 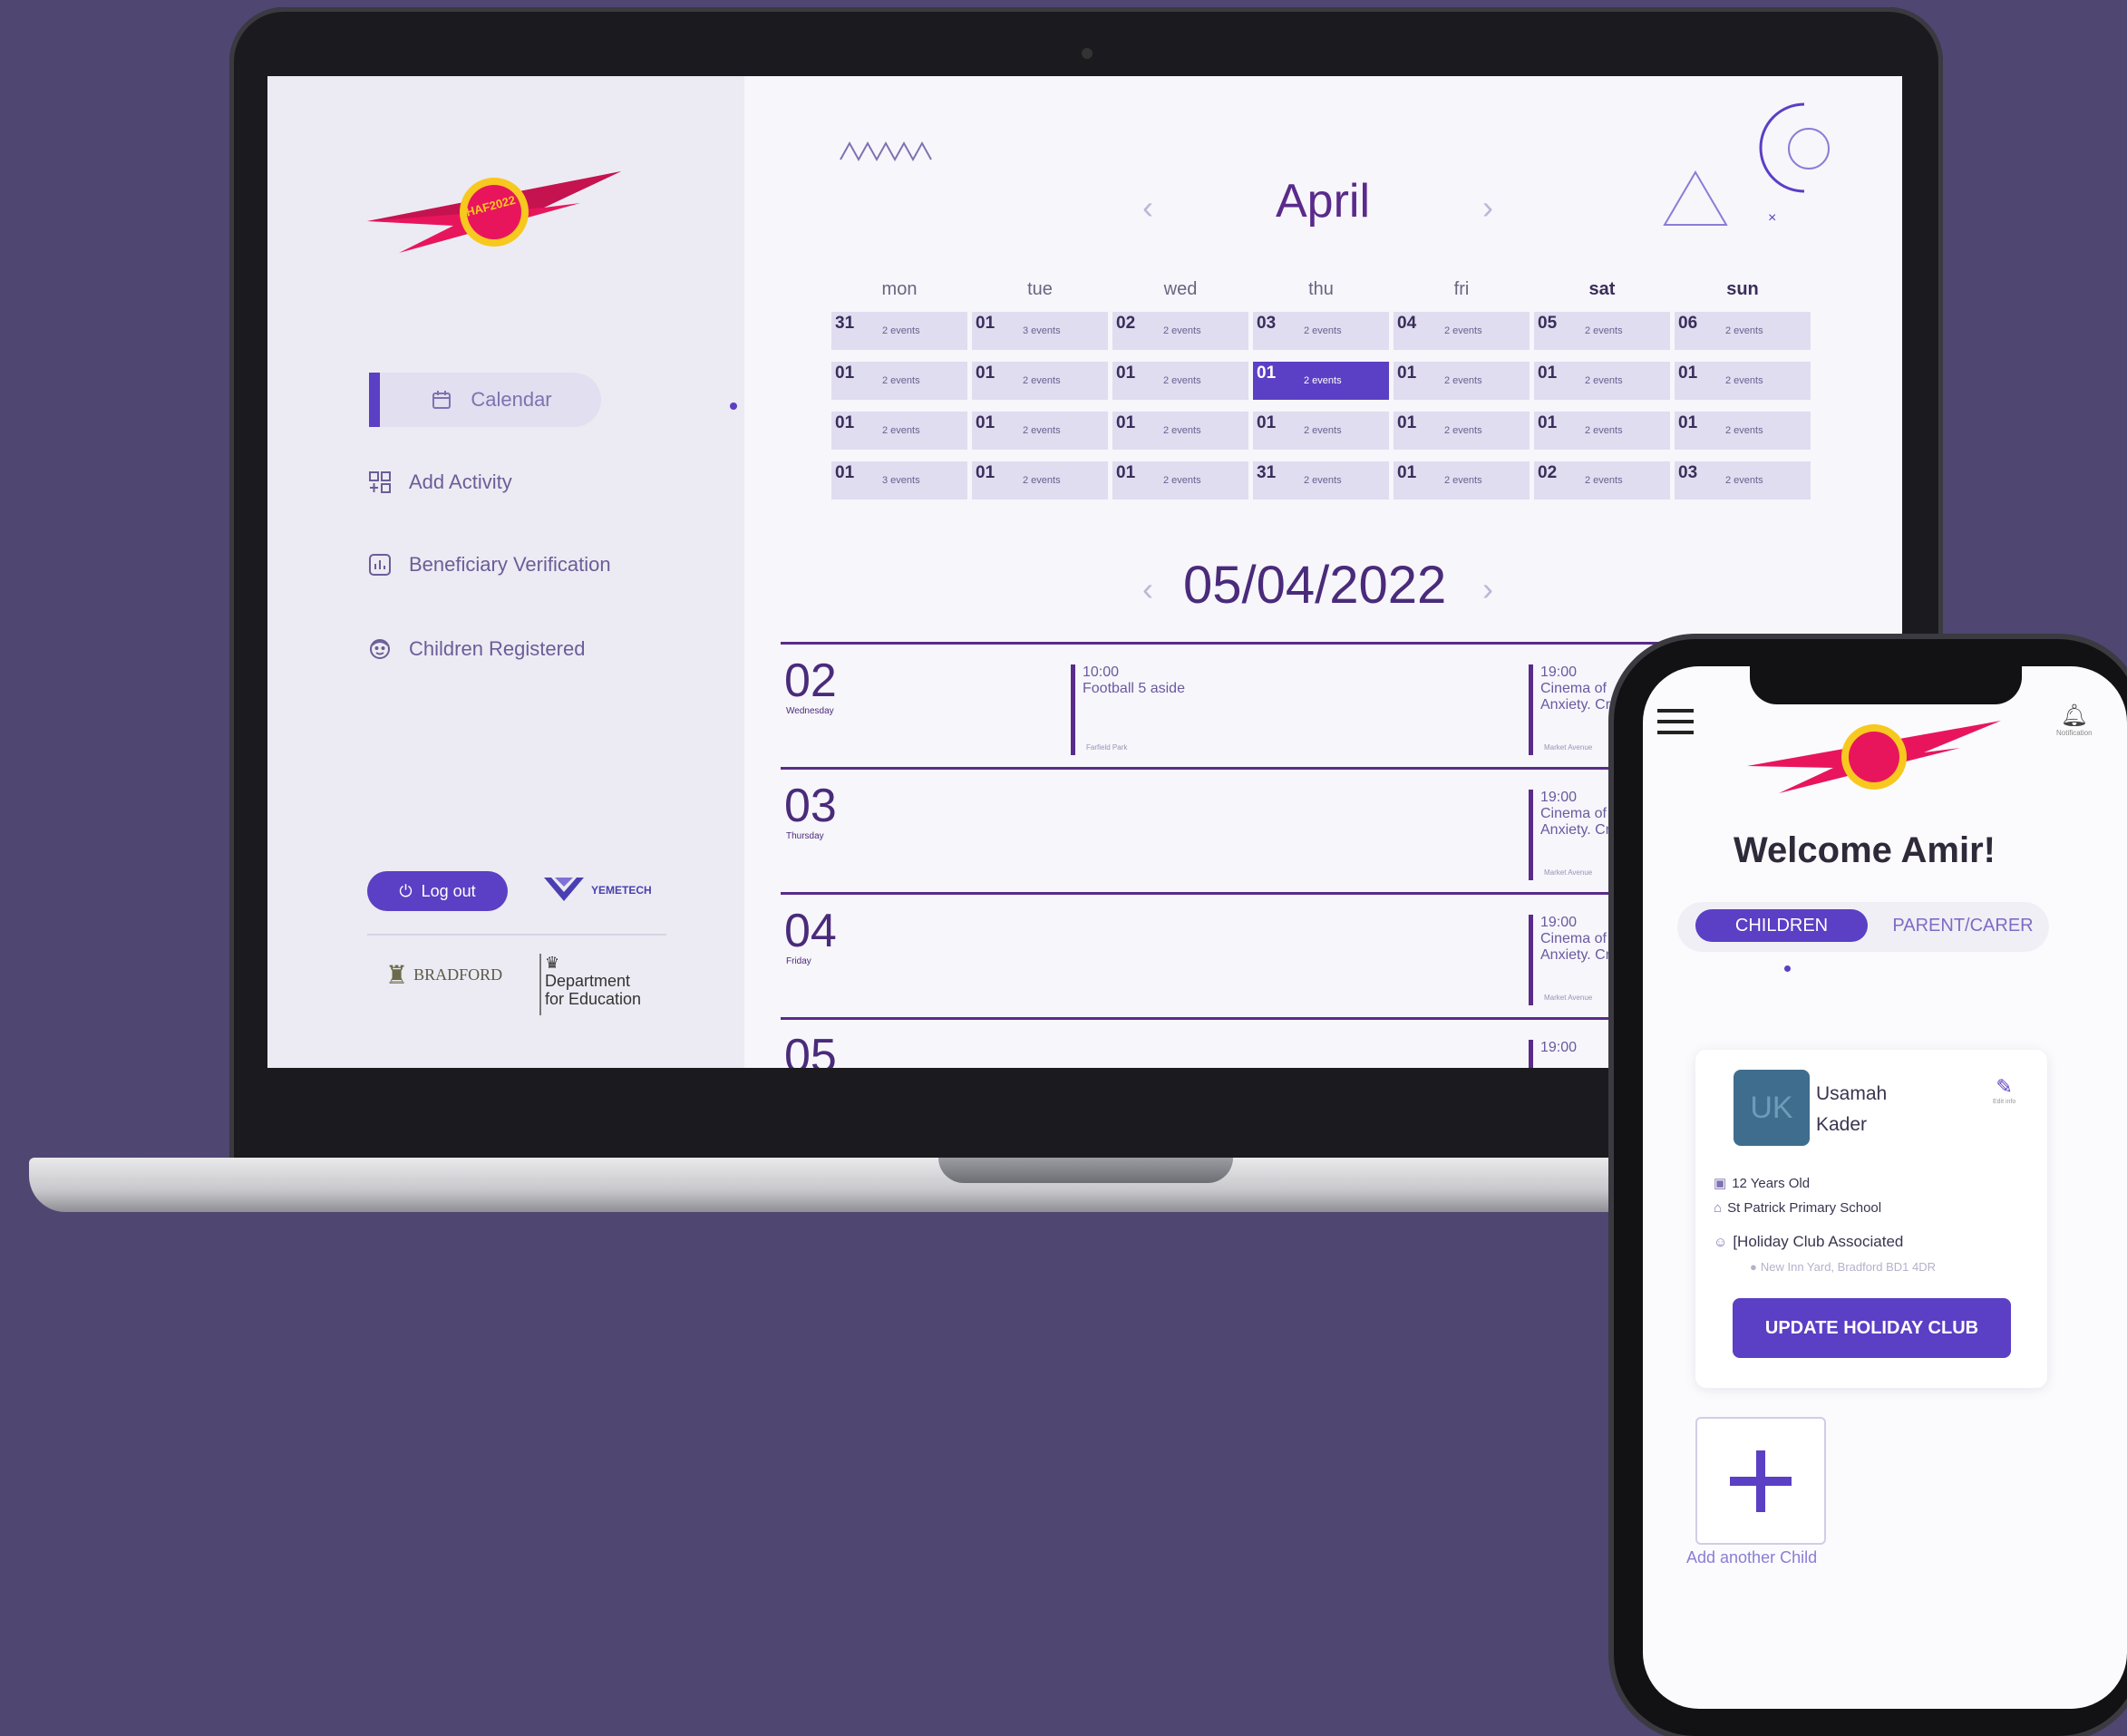 What do you see at coordinates (380, 649) in the screenshot?
I see `child-icon` at bounding box center [380, 649].